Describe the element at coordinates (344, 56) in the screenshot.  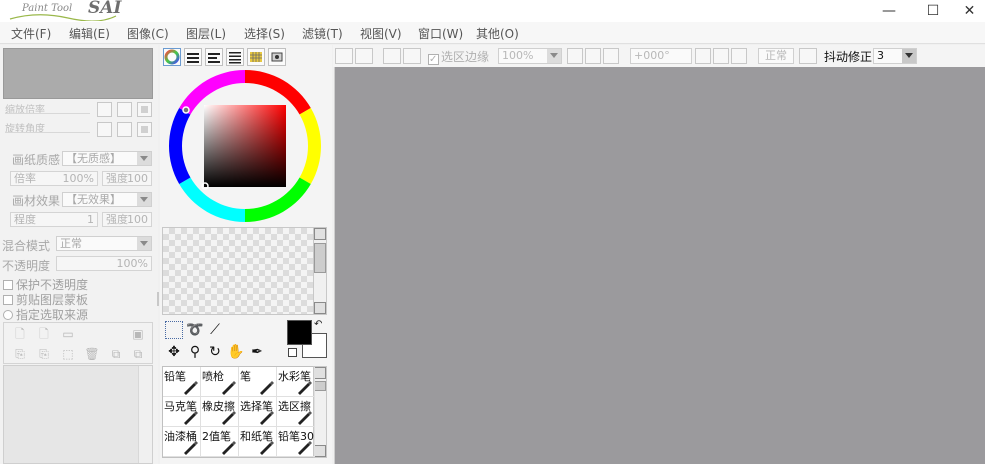
I see `undo-button` at that location.